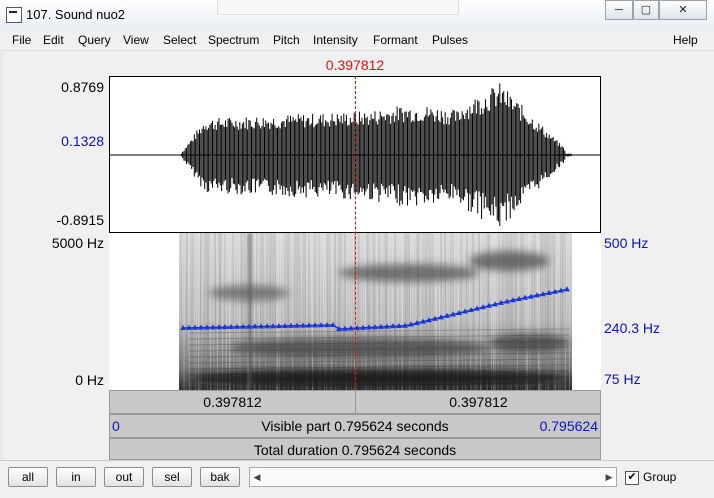  Describe the element at coordinates (395, 40) in the screenshot. I see `menu-formant: Formant` at that location.